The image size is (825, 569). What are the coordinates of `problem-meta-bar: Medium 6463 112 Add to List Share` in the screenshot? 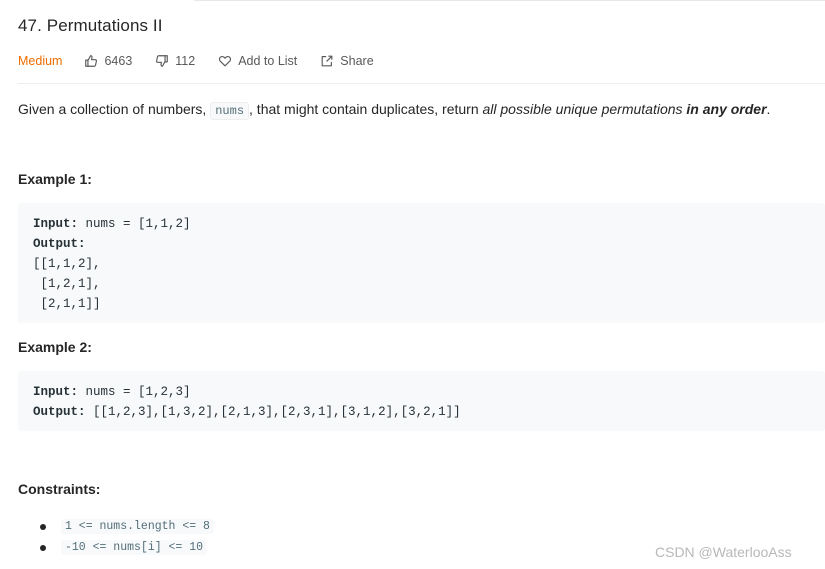 It's located at (207, 61).